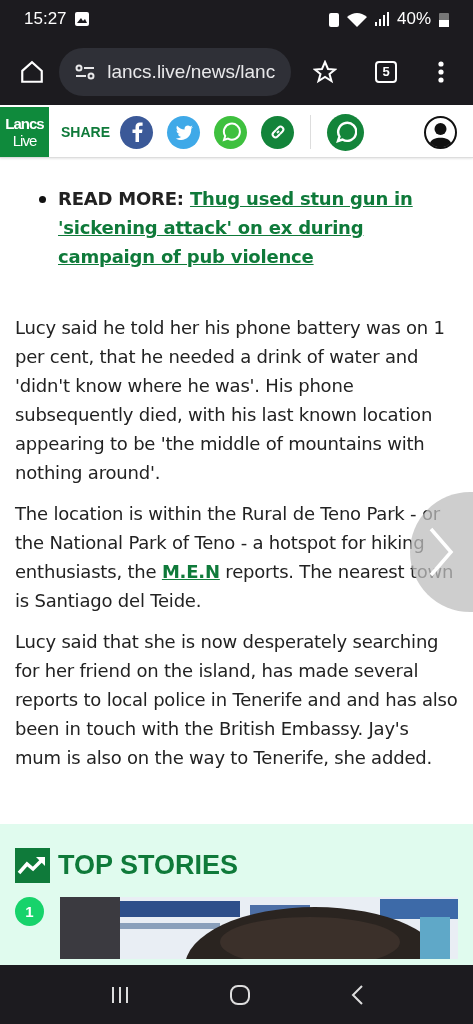 The height and width of the screenshot is (1024, 473). I want to click on bird-icon, so click(183, 132).